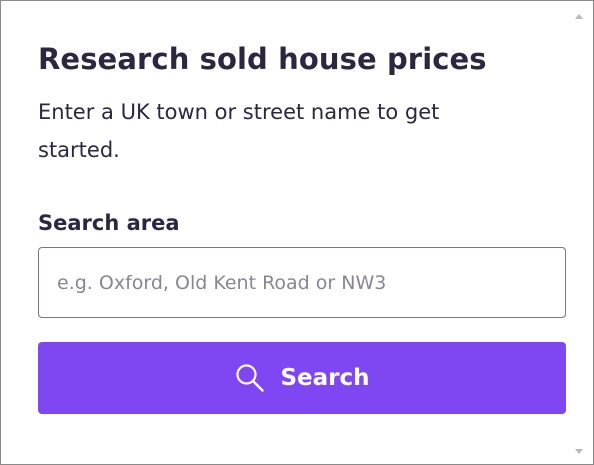 This screenshot has height=465, width=594. What do you see at coordinates (579, 451) in the screenshot?
I see `scroll-down-arrow-icon` at bounding box center [579, 451].